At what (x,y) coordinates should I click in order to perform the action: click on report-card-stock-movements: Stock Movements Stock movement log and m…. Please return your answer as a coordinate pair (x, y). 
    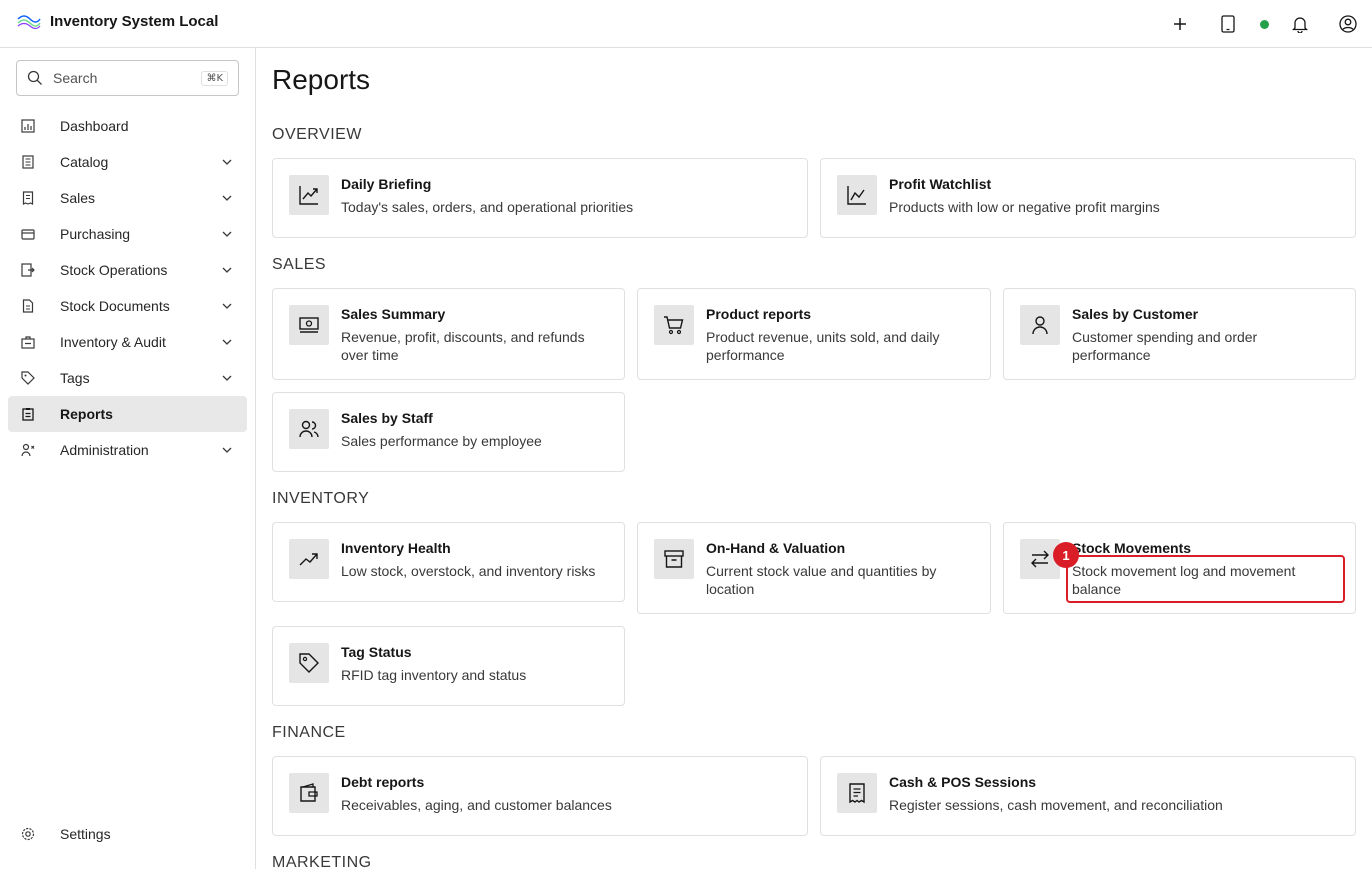
    Looking at the image, I should click on (1179, 568).